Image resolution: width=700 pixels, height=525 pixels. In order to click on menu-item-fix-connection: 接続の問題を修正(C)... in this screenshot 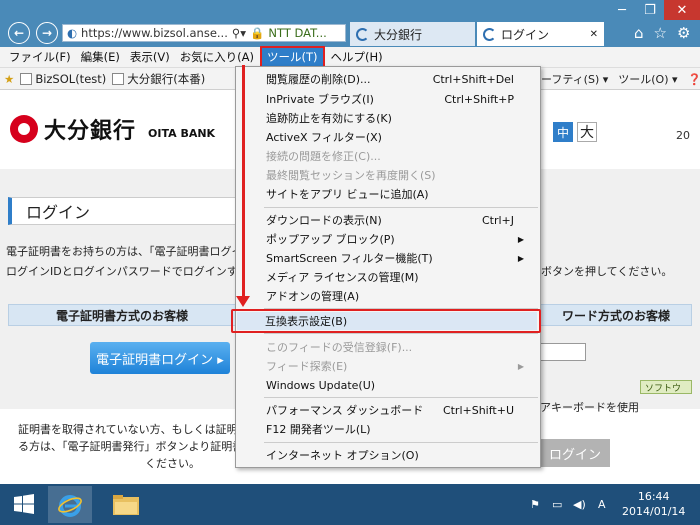, I will do `click(402, 156)`.